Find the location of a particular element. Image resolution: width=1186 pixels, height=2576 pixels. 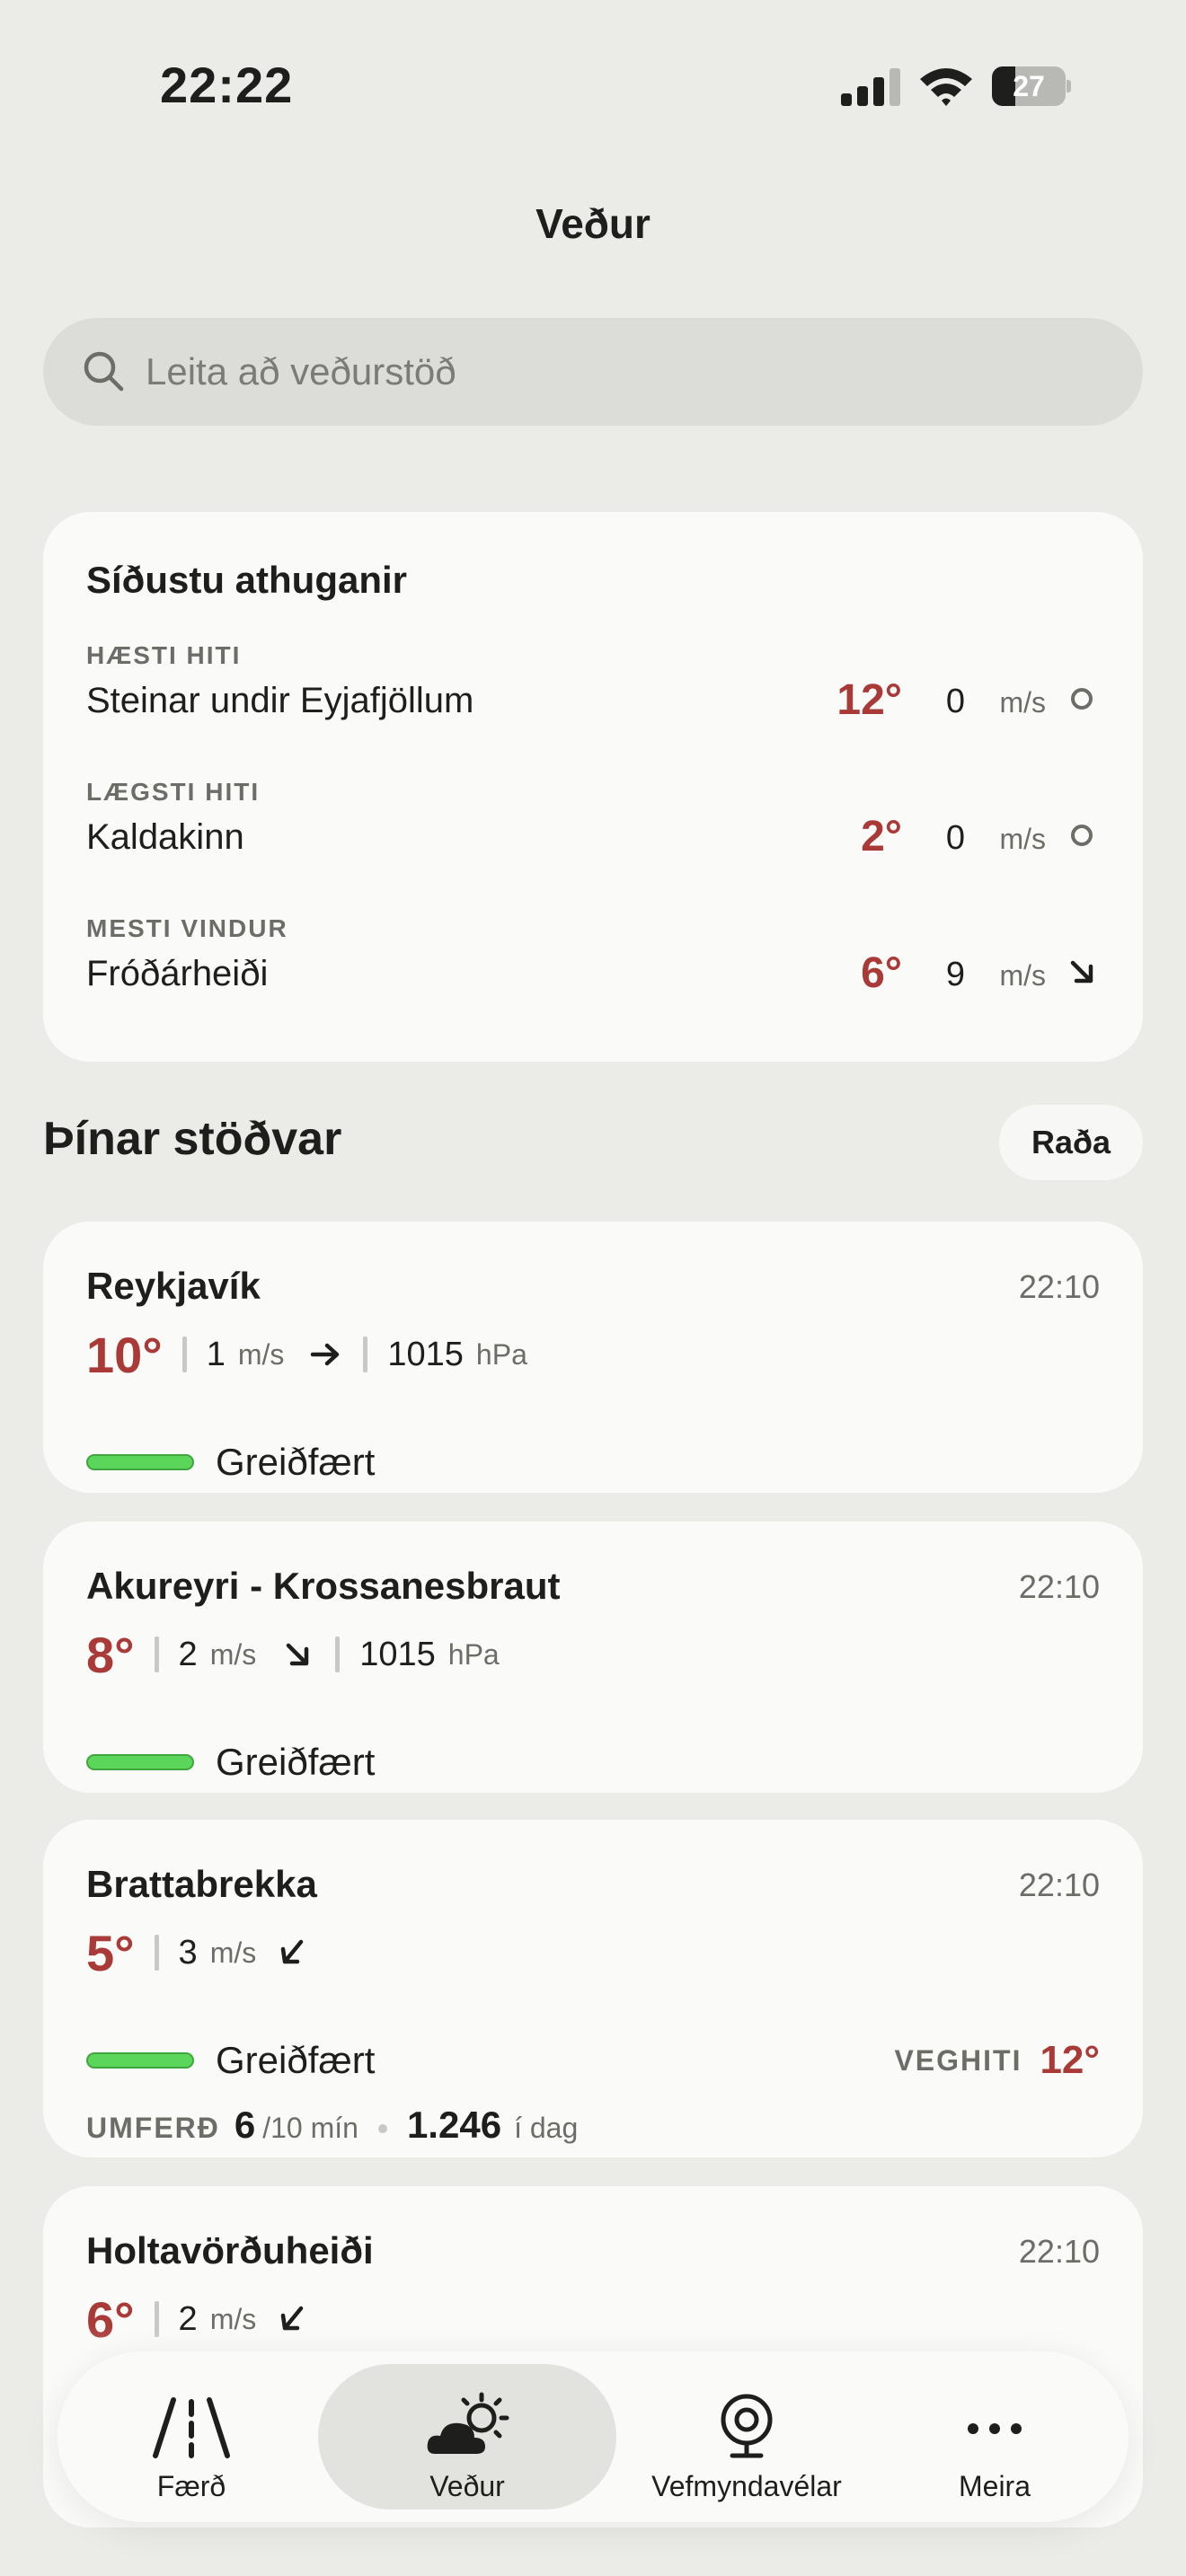

station-readings: 10° 1 m/s 1015 hPa is located at coordinates (306, 1354).